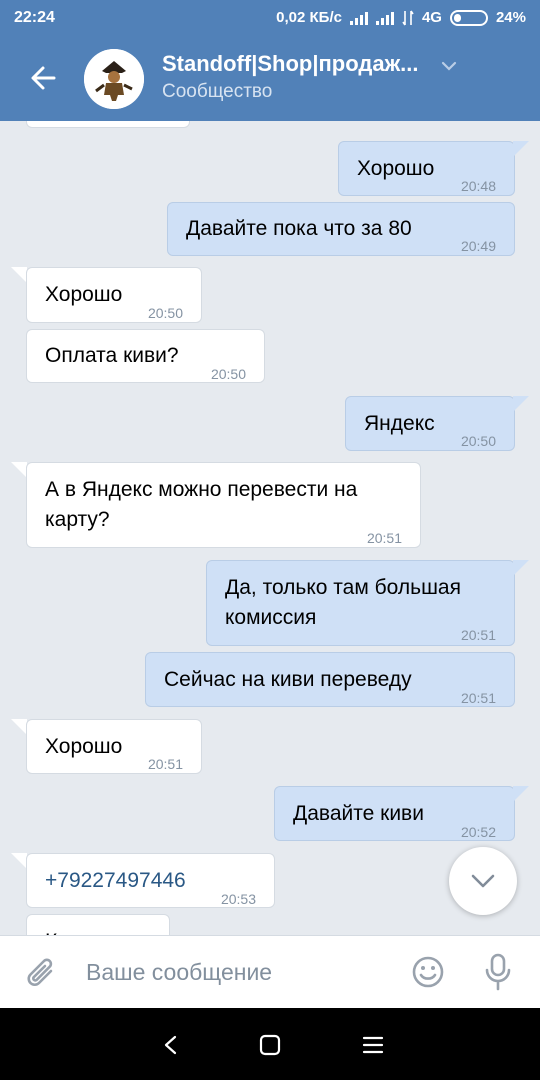 This screenshot has width=540, height=1080. What do you see at coordinates (201, 489) in the screenshot?
I see `message-text-line1: А в Яндекс можно перевести на` at bounding box center [201, 489].